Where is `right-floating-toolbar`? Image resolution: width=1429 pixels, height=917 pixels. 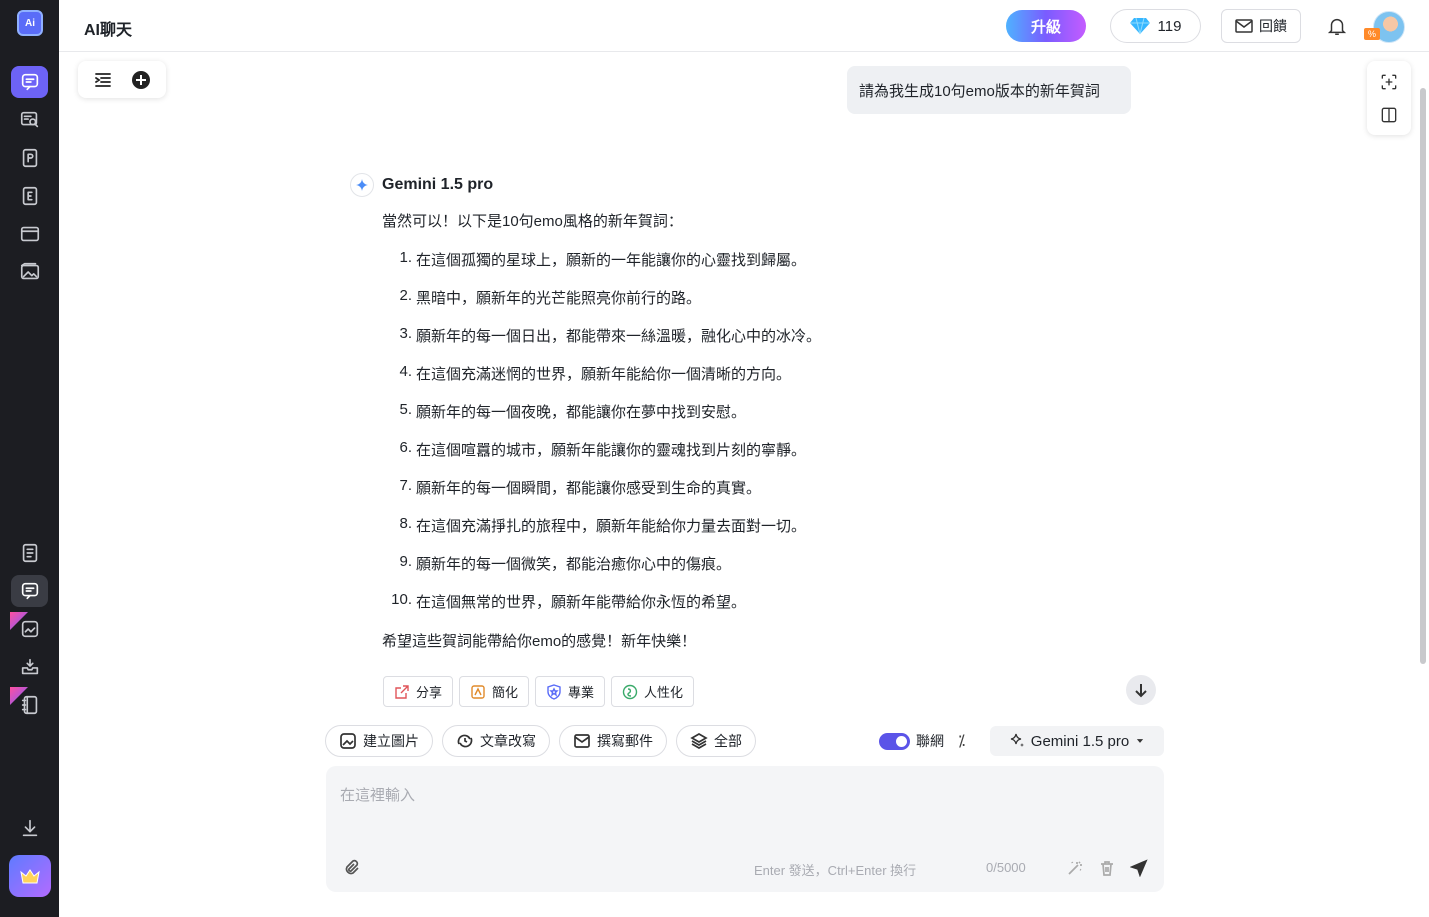
right-floating-toolbar is located at coordinates (1389, 98).